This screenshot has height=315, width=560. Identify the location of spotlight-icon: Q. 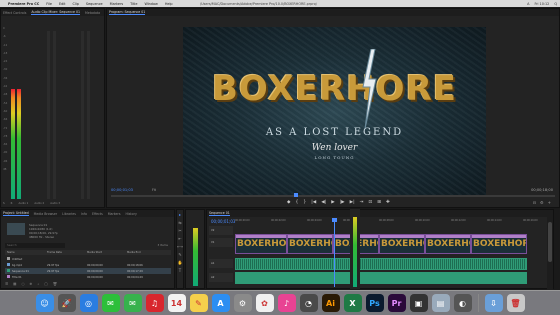
(555, 4).